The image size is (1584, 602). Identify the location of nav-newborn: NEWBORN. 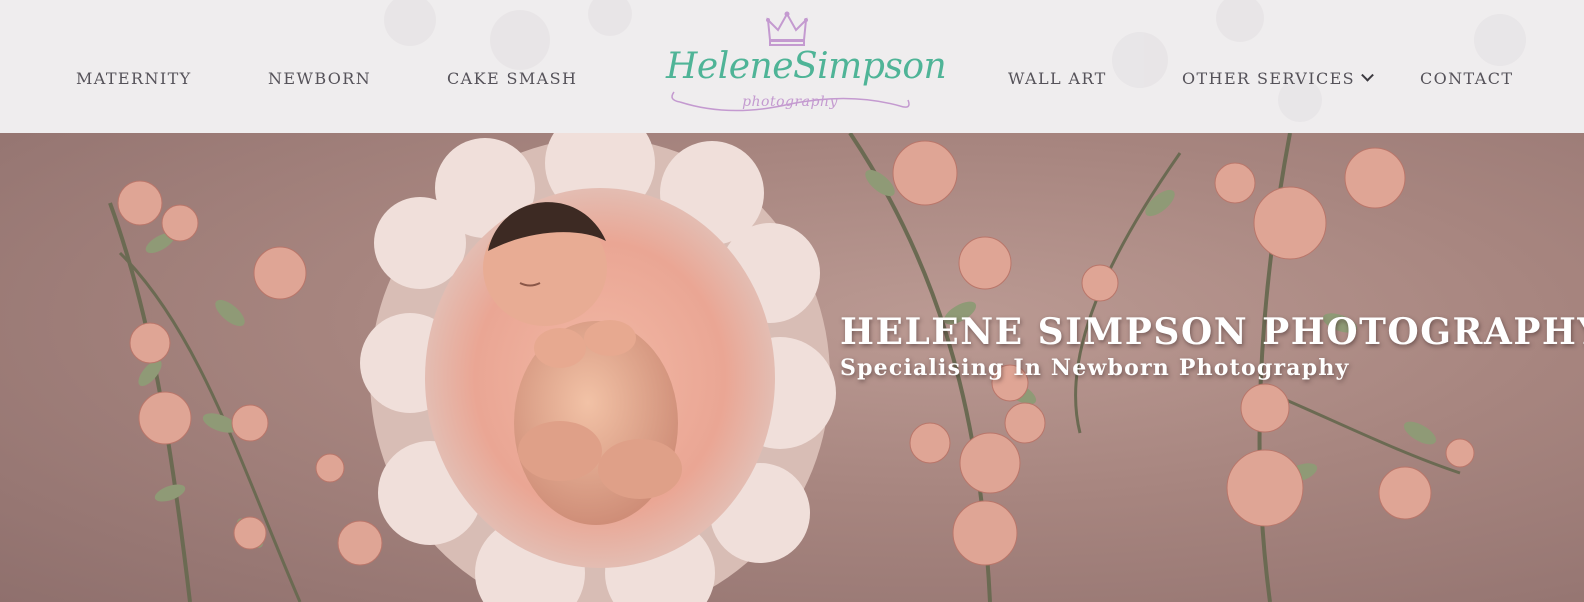
(319, 79).